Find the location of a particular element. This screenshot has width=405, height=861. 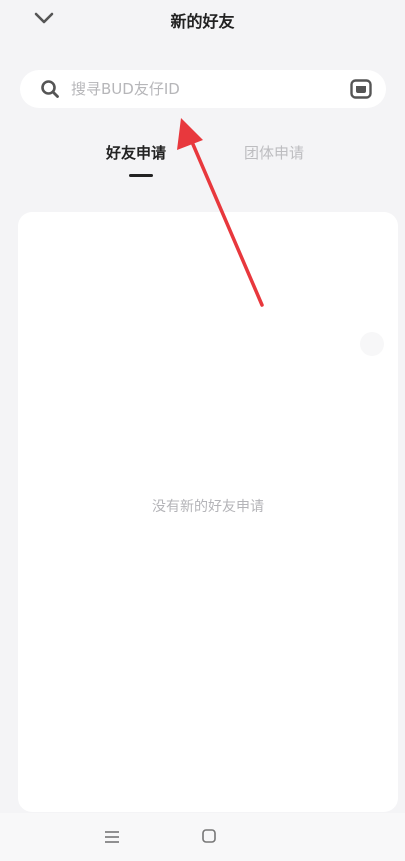

header: 新的好友 is located at coordinates (202, 22).